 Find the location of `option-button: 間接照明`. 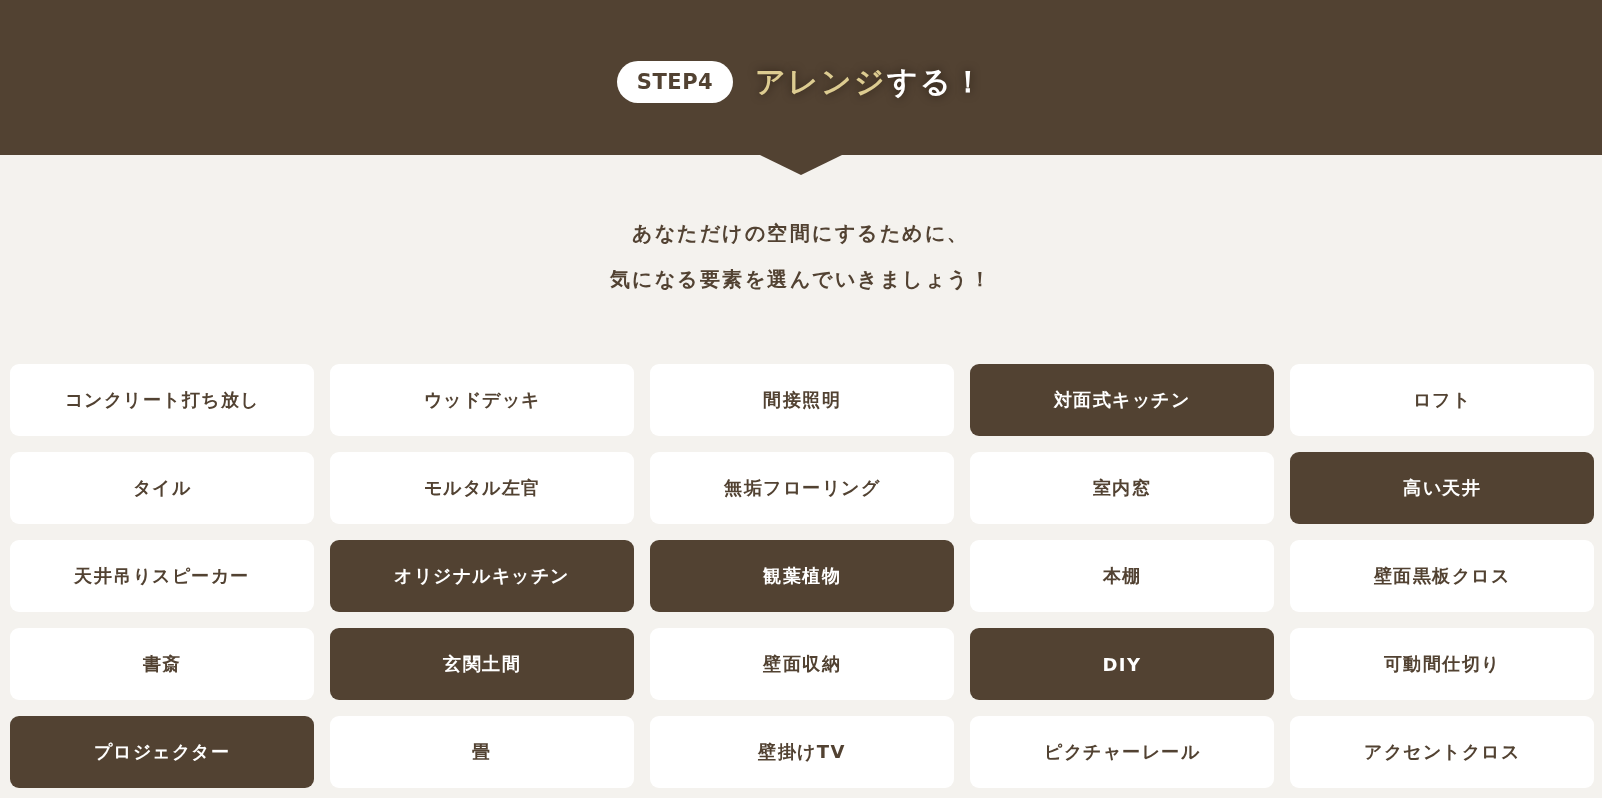

option-button: 間接照明 is located at coordinates (802, 400).